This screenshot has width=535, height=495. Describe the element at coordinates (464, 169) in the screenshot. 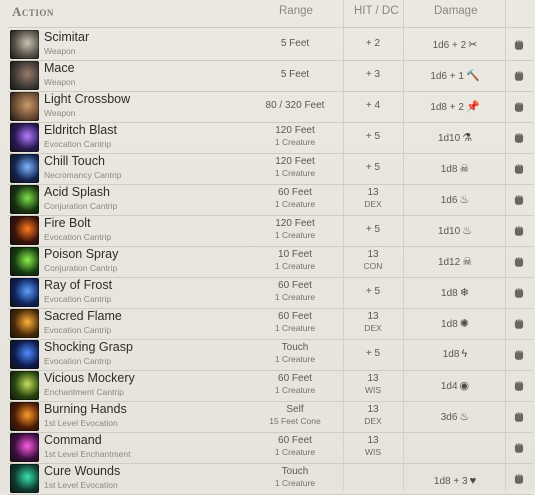

I see `necrotic-icon: ☠` at that location.